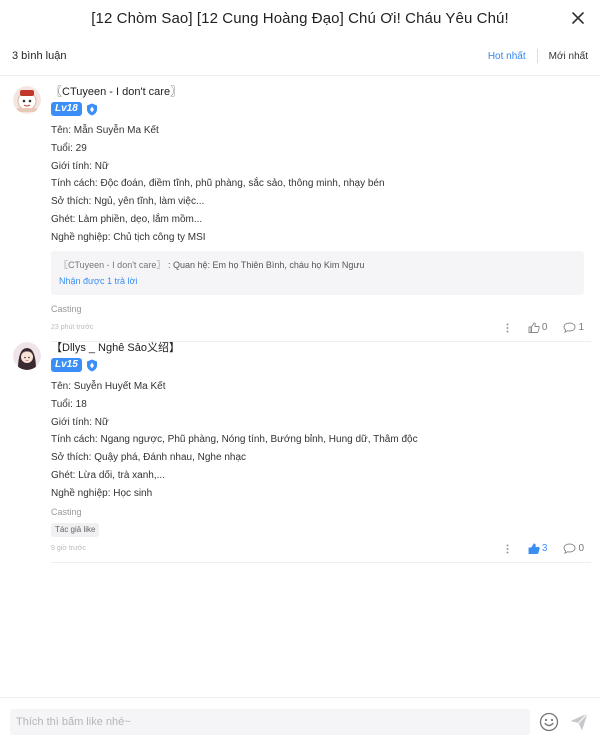 This screenshot has width=600, height=745. What do you see at coordinates (300, 75) in the screenshot?
I see `header-divider` at bounding box center [300, 75].